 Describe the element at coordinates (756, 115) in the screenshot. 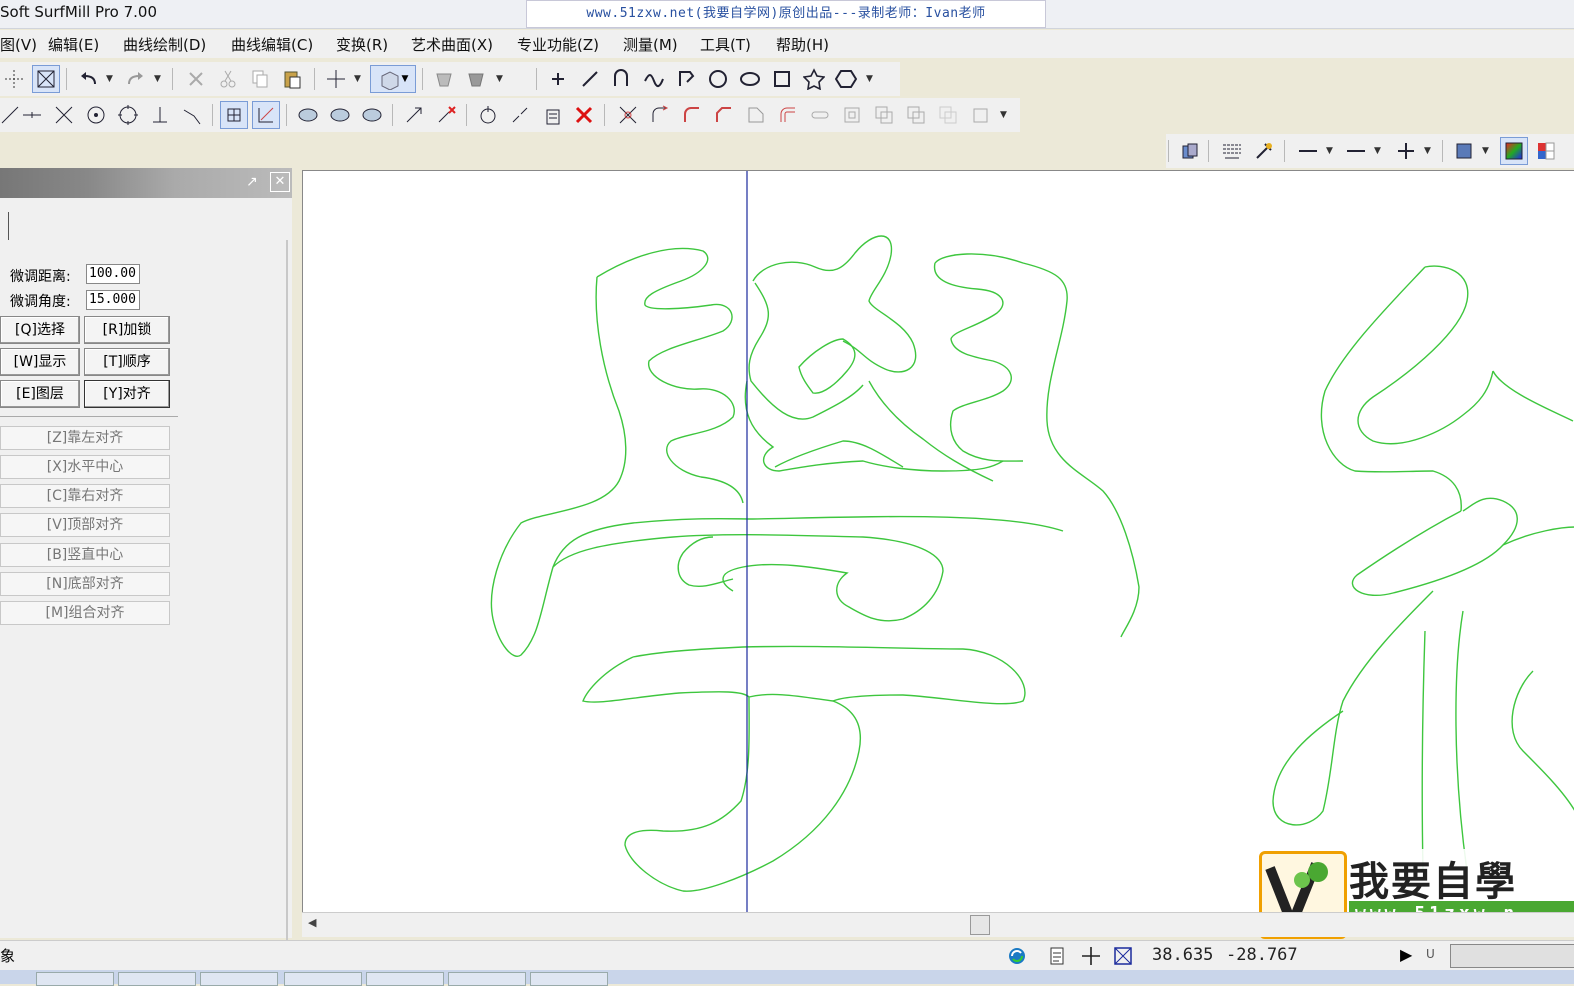

I see `corner-icon` at that location.